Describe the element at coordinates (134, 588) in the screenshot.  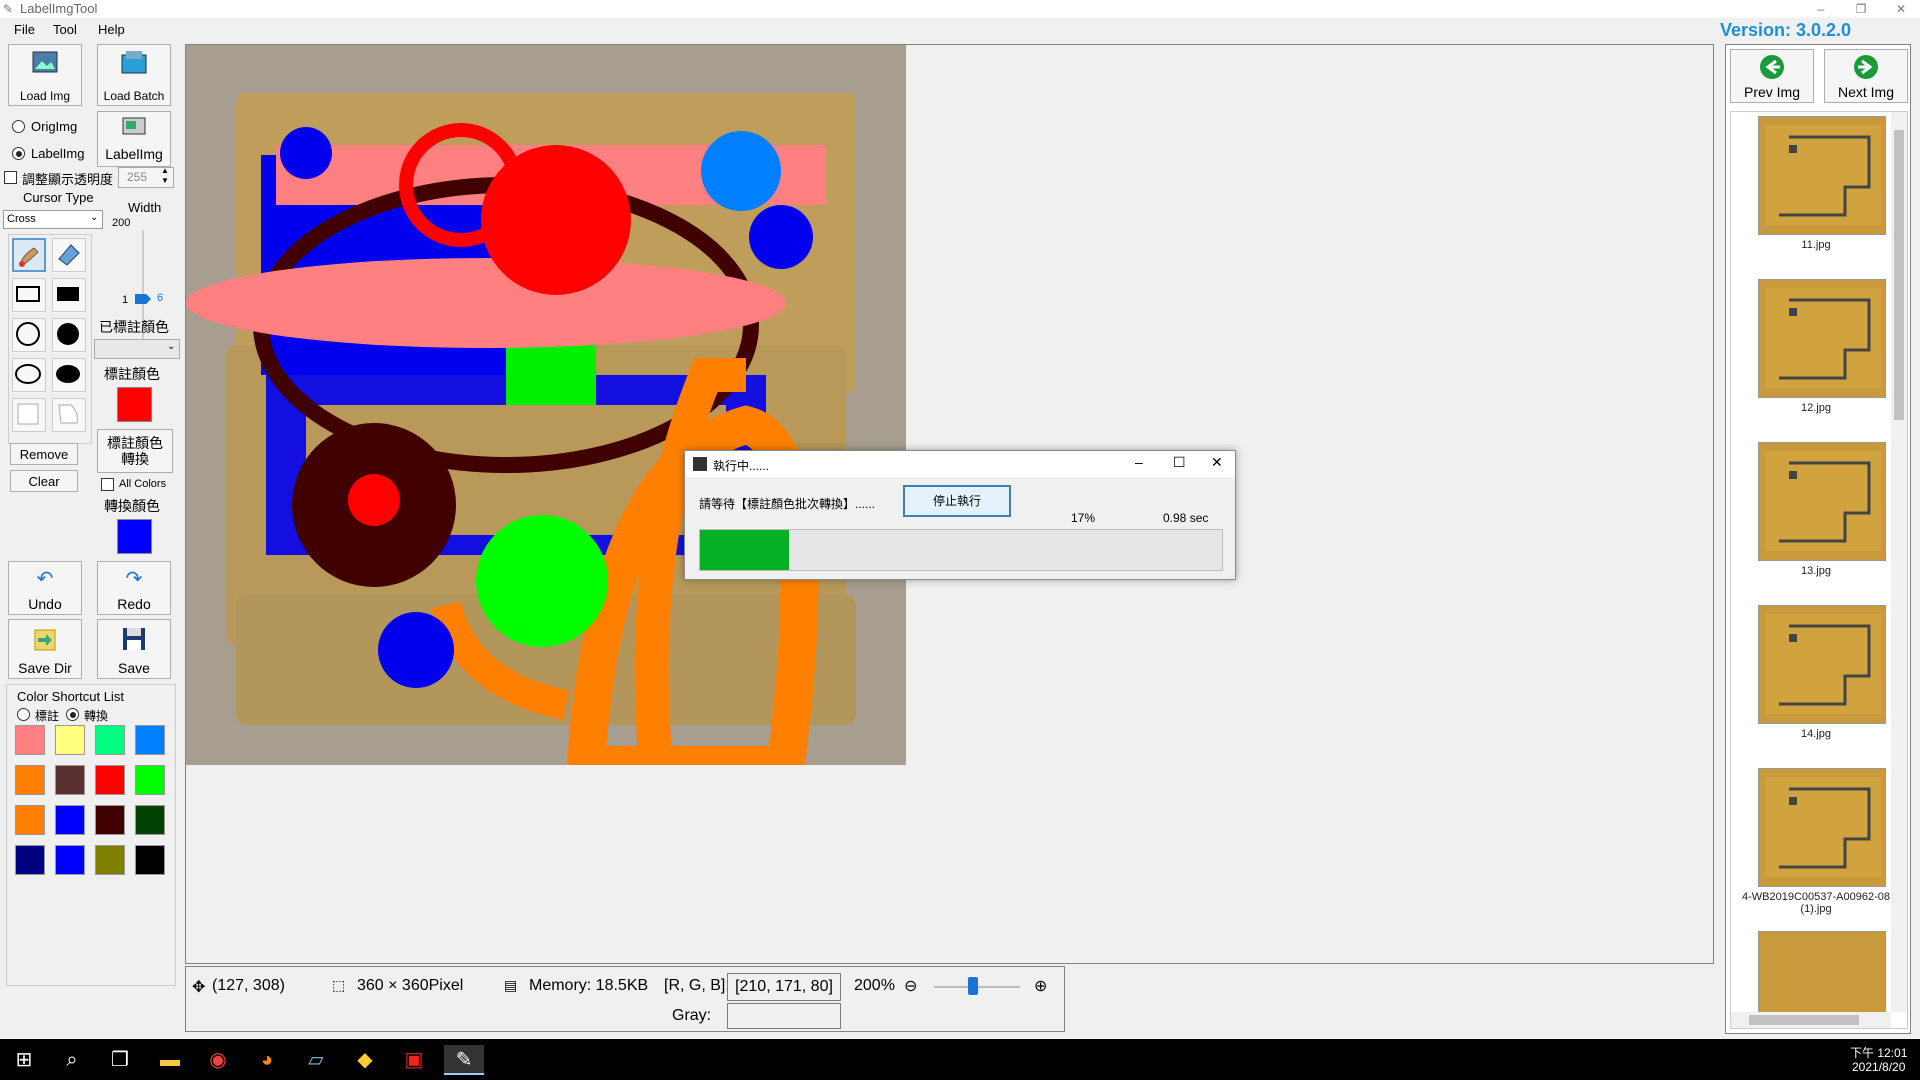
I see `redo-button: ↷ Redo` at that location.